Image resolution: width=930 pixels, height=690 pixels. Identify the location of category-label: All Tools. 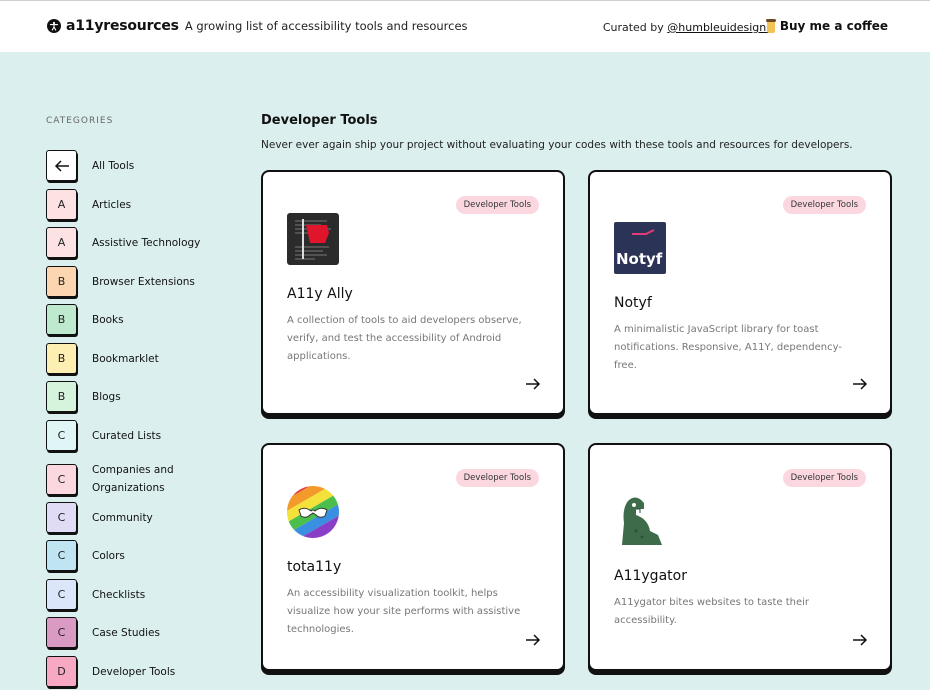
(113, 166).